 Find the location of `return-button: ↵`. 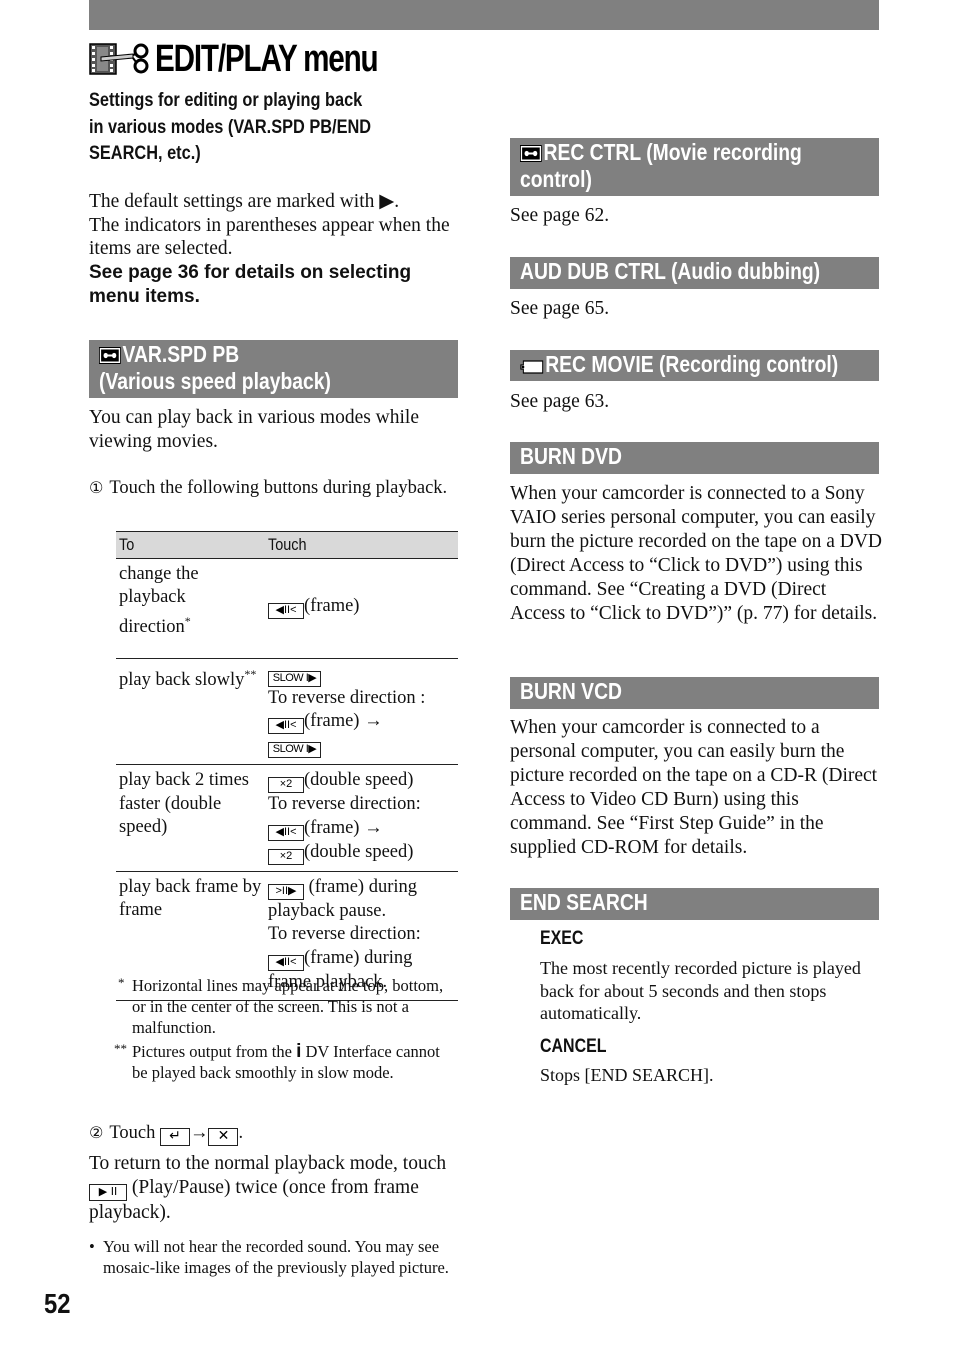

return-button: ↵ is located at coordinates (174, 1137).